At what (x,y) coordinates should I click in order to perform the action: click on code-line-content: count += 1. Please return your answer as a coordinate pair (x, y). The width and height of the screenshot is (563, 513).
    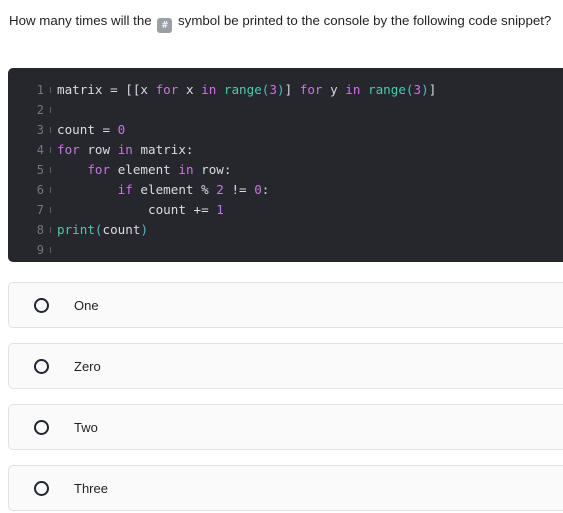
    Looking at the image, I should click on (140, 209).